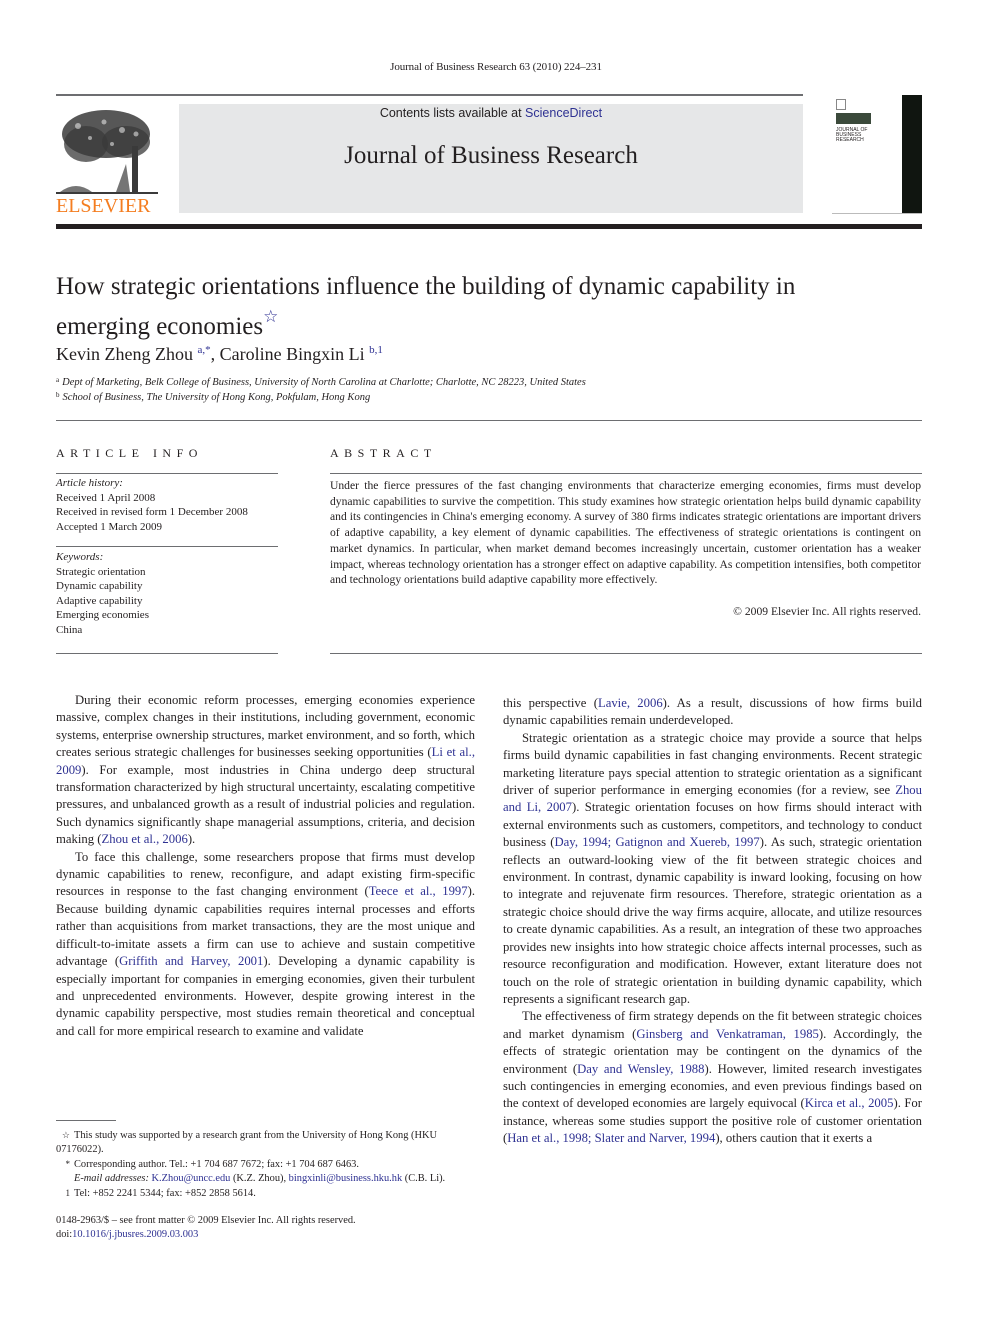 Image resolution: width=992 pixels, height=1323 pixels. I want to click on keyword: Dynamic capability, so click(99, 586).